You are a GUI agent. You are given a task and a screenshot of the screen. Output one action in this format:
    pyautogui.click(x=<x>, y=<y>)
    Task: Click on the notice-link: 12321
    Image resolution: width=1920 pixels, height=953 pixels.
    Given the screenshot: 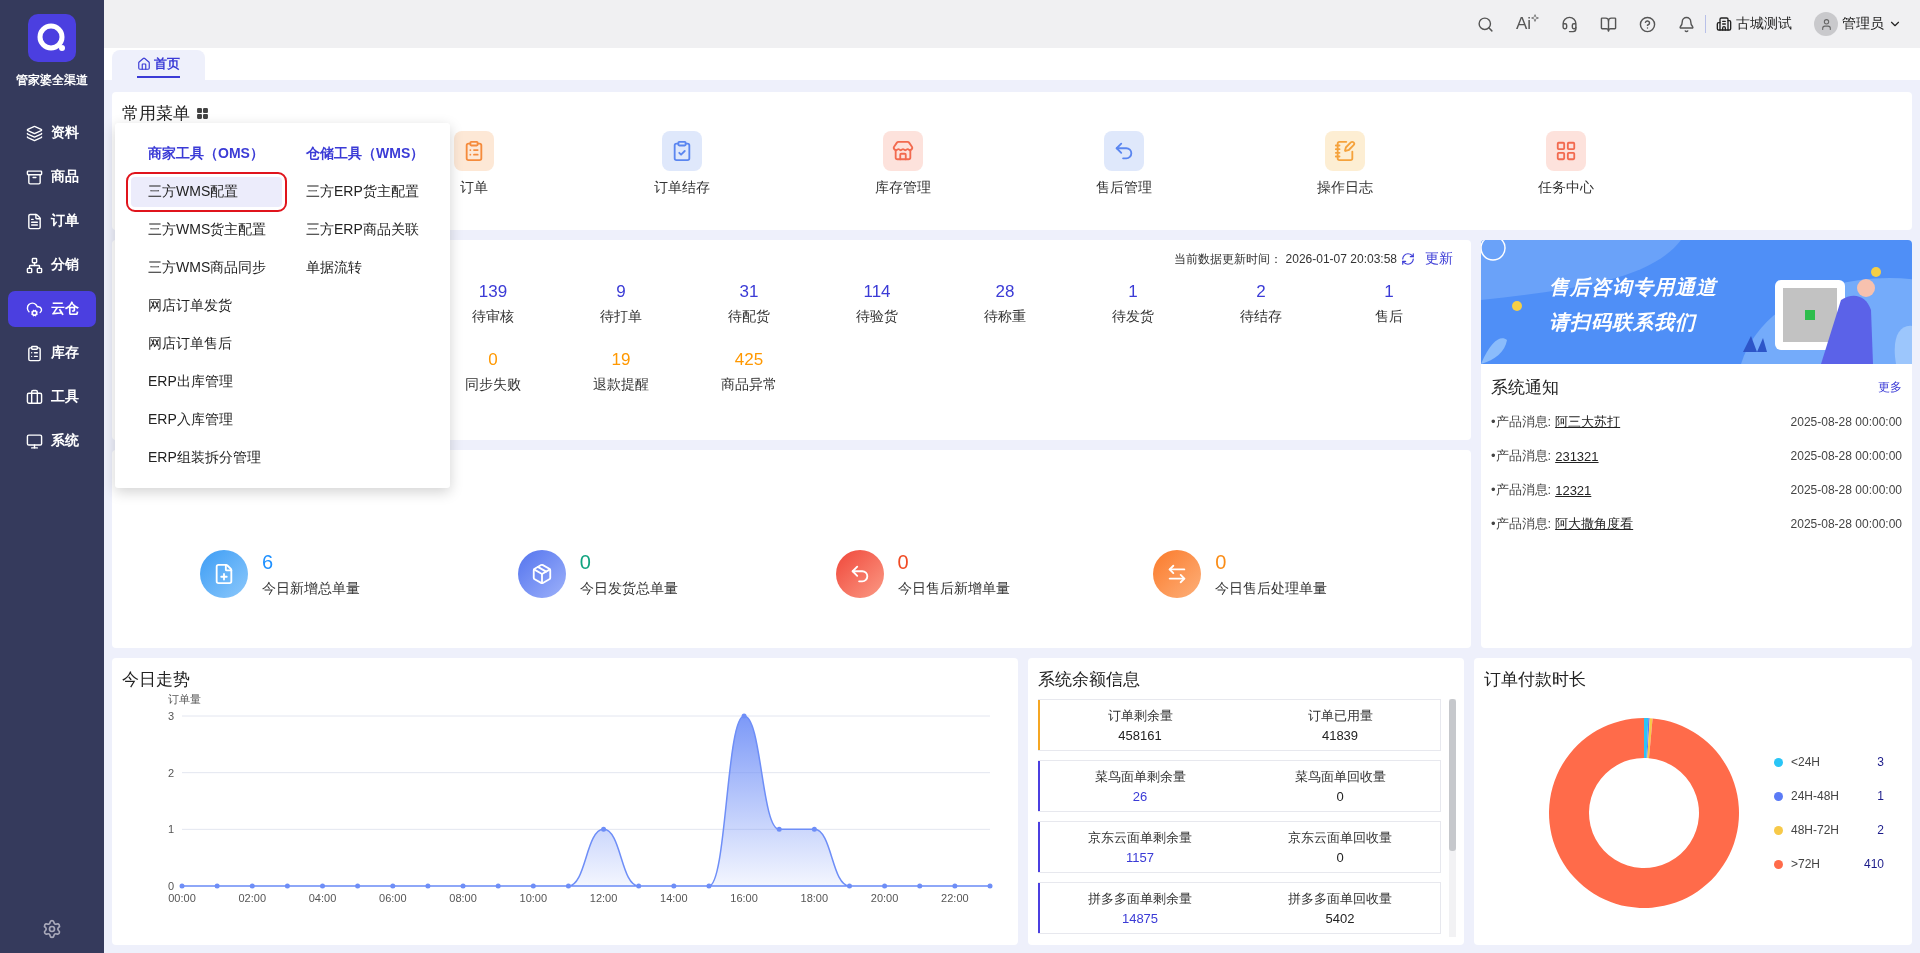 What is the action you would take?
    pyautogui.click(x=1573, y=490)
    